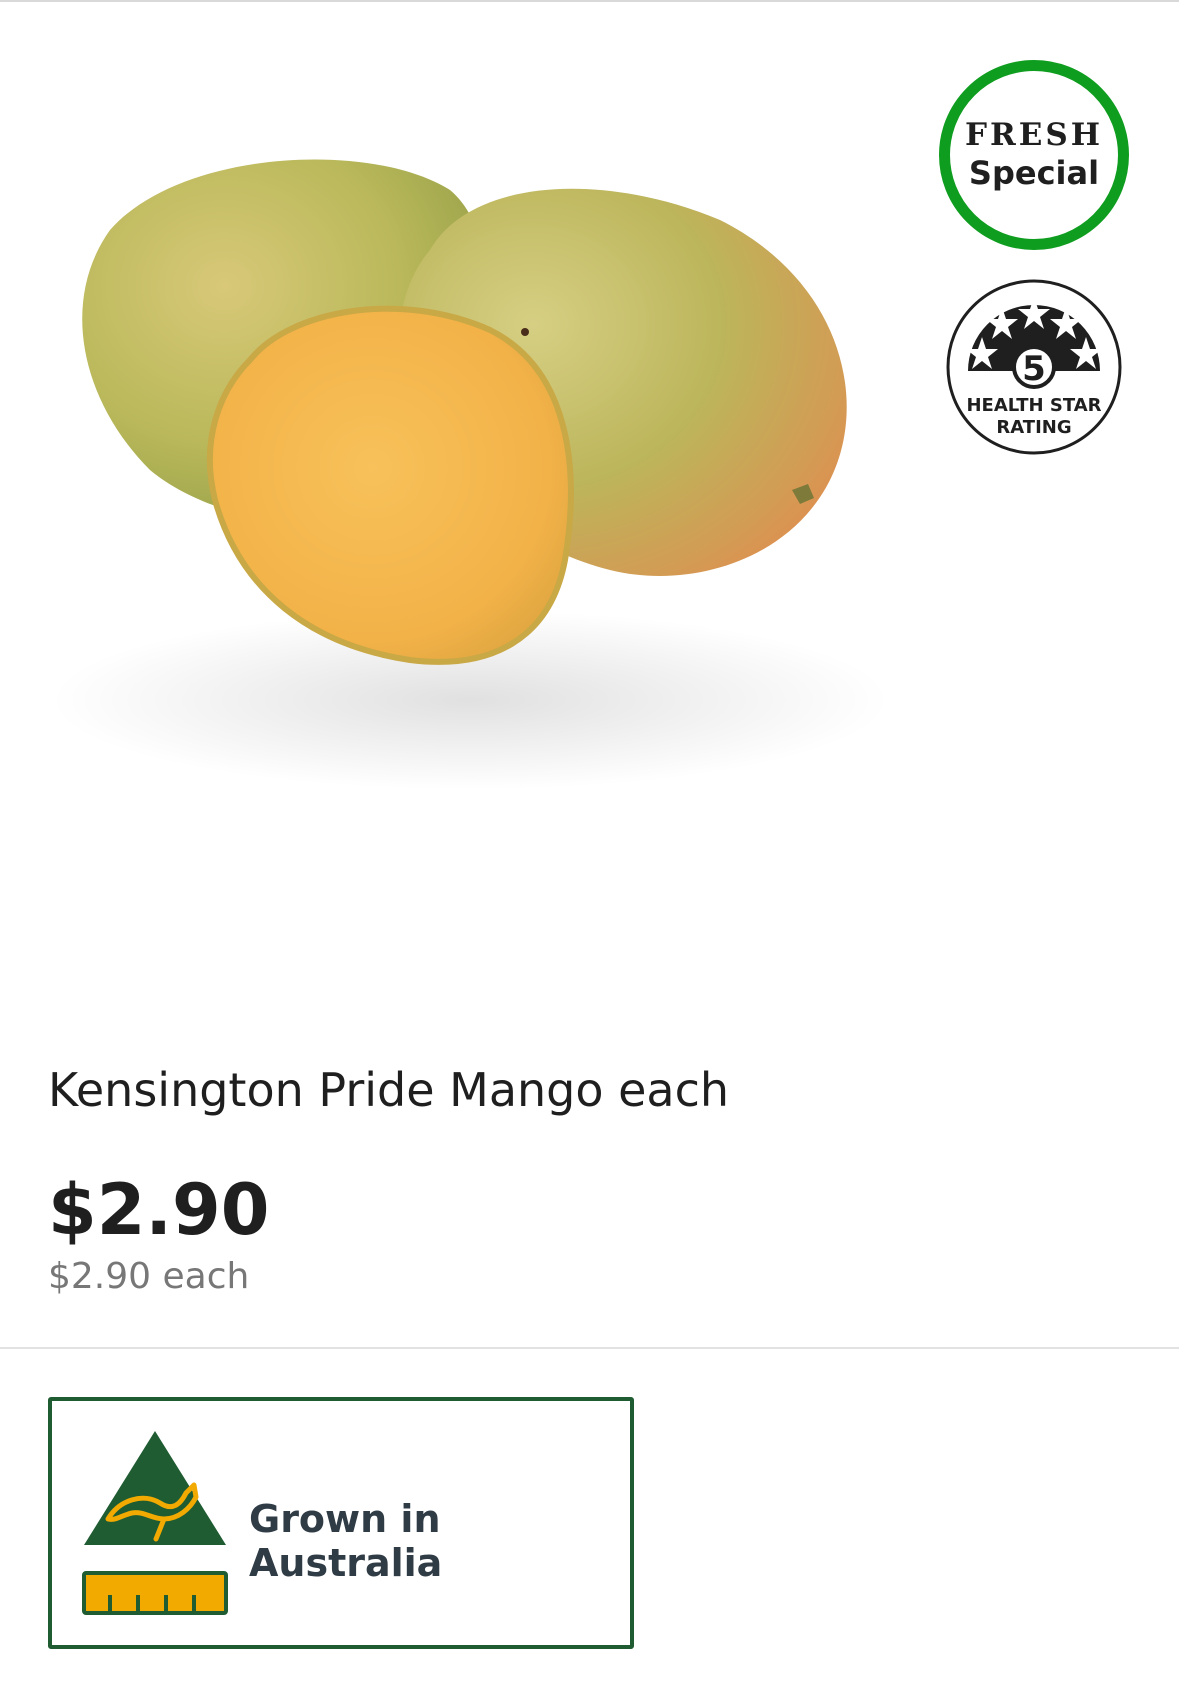  I want to click on health-star-rating-badge: 5 HEALTH STAR RATING, so click(1034, 367).